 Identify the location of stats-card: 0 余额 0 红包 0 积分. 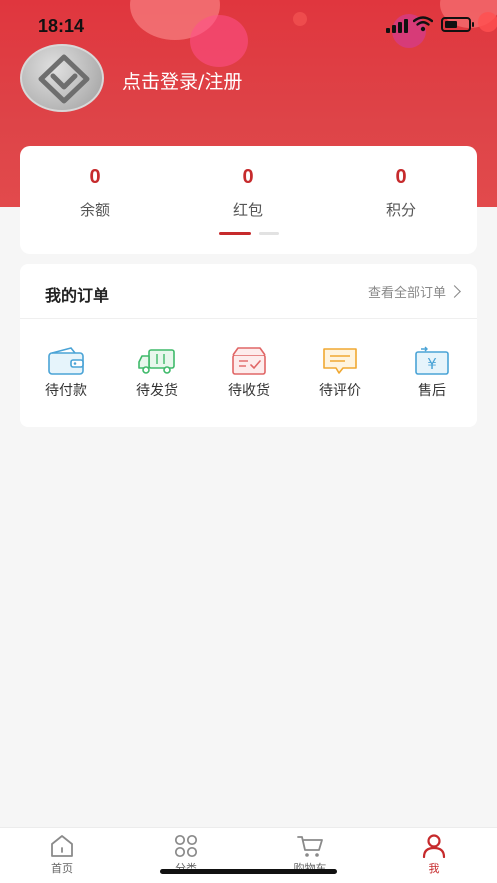
(248, 200).